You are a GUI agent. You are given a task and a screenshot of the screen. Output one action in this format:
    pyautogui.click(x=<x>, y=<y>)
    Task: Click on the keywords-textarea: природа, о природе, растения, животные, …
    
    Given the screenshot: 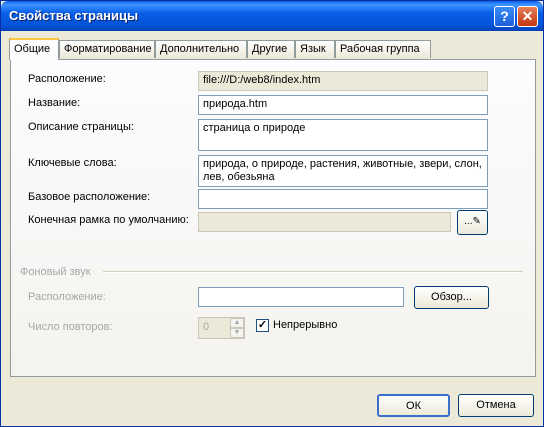 What is the action you would take?
    pyautogui.click(x=343, y=171)
    